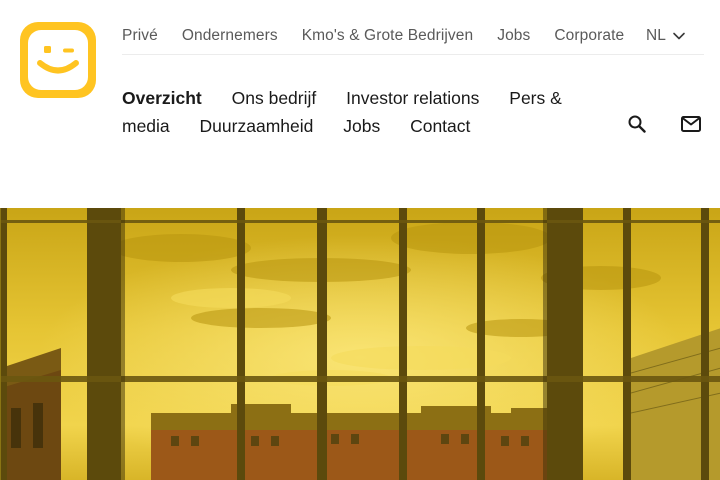  What do you see at coordinates (679, 36) in the screenshot?
I see `chevron-down-icon` at bounding box center [679, 36].